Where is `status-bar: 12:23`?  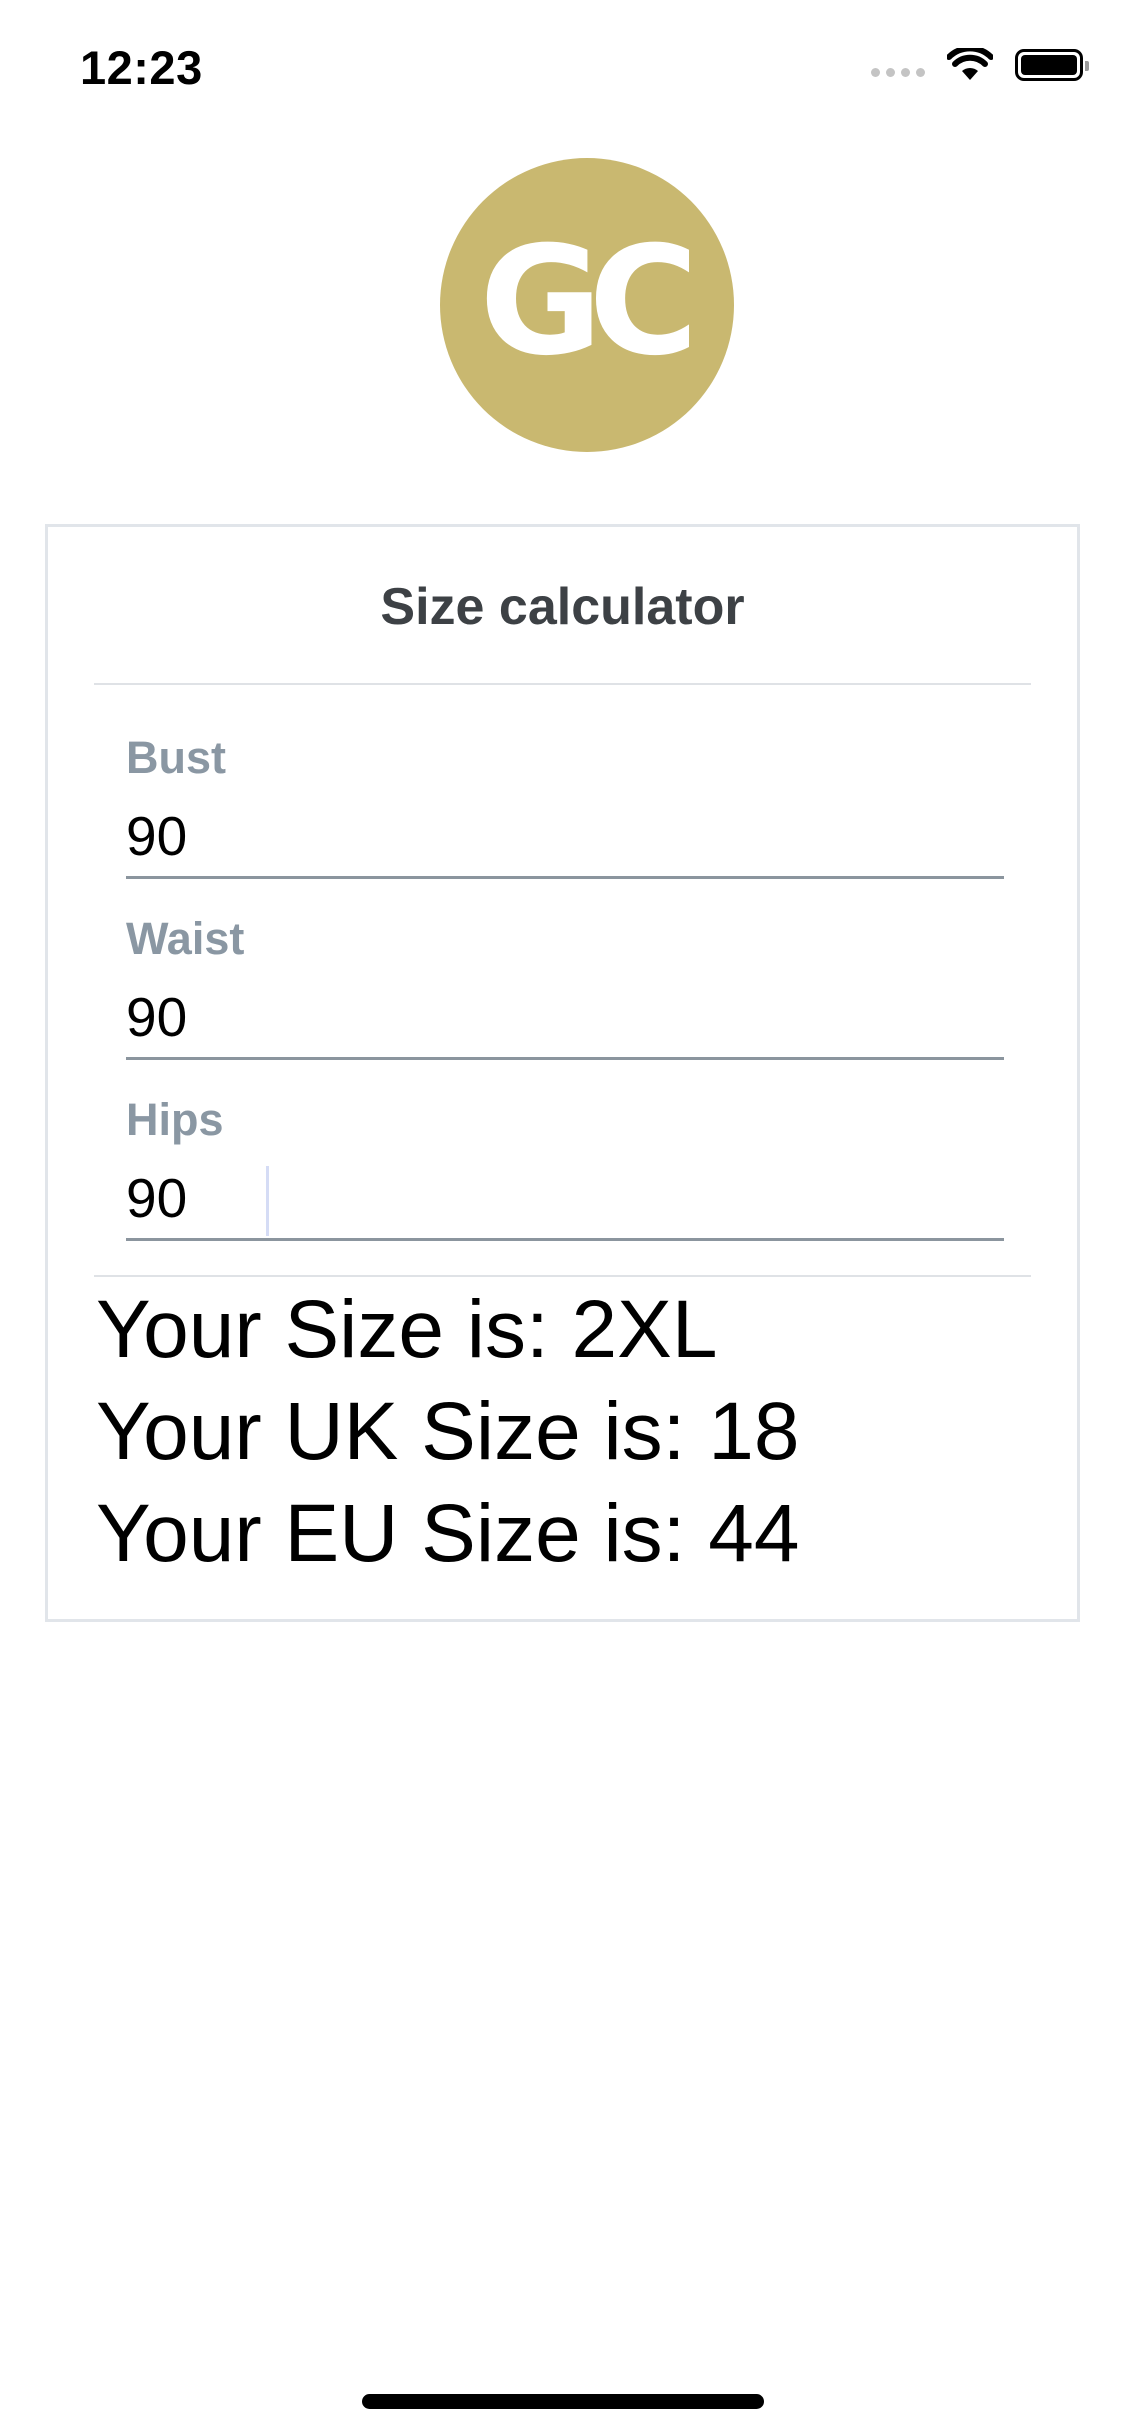 status-bar: 12:23 is located at coordinates (562, 66).